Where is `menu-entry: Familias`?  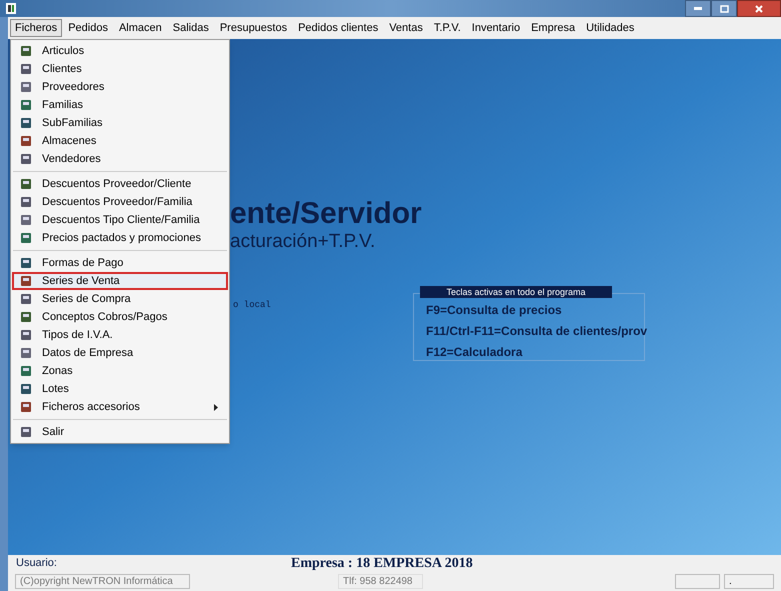 menu-entry: Familias is located at coordinates (120, 105).